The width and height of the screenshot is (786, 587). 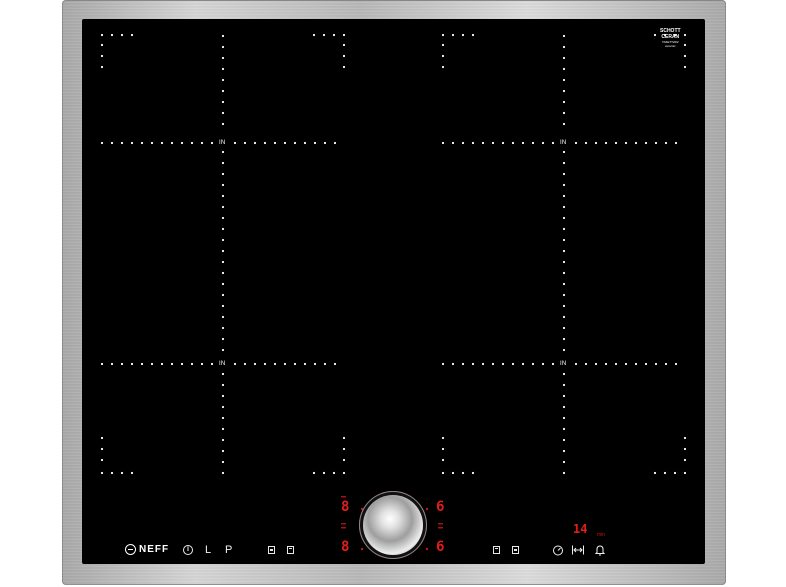 What do you see at coordinates (393, 525) in the screenshot?
I see `twist-pad-knob` at bounding box center [393, 525].